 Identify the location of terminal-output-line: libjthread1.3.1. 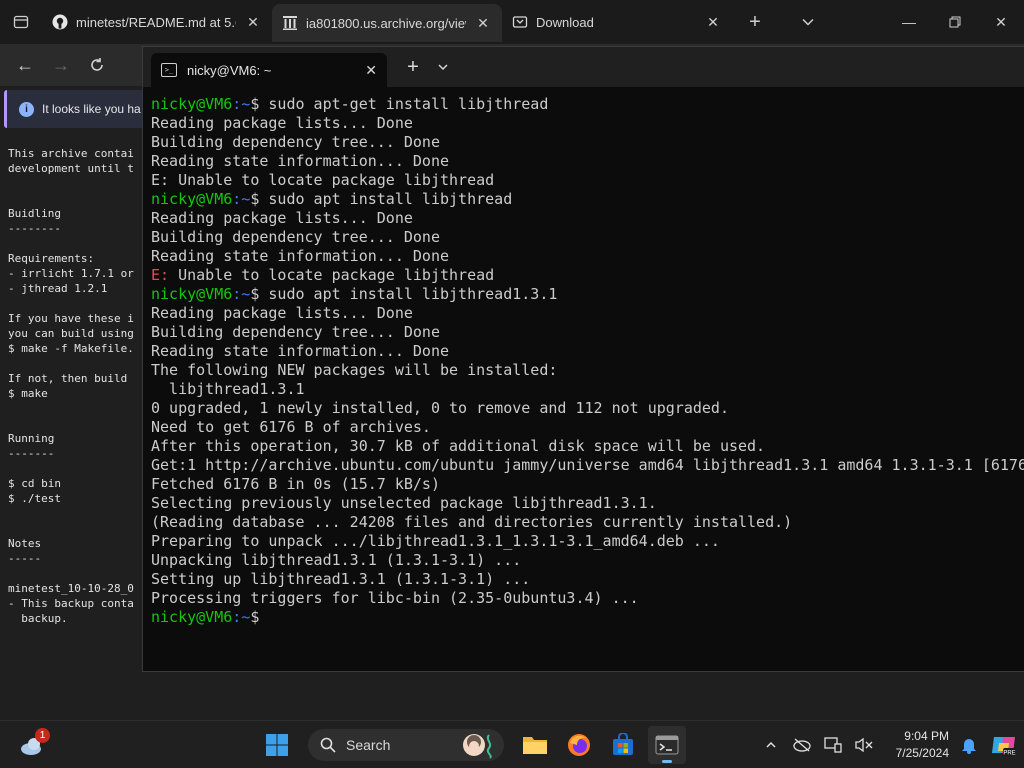
(228, 389).